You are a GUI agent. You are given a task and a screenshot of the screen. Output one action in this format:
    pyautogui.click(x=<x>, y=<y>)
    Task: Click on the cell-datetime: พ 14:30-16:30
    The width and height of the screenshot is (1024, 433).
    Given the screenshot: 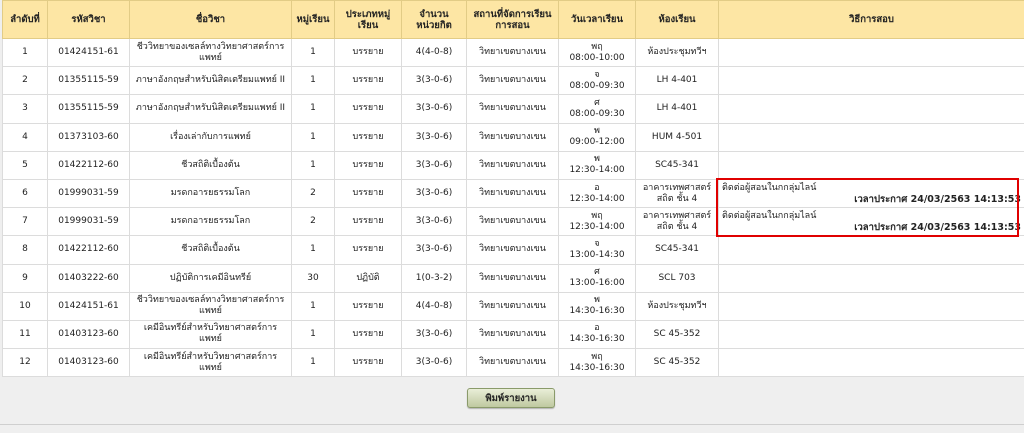 What is the action you would take?
    pyautogui.click(x=597, y=306)
    